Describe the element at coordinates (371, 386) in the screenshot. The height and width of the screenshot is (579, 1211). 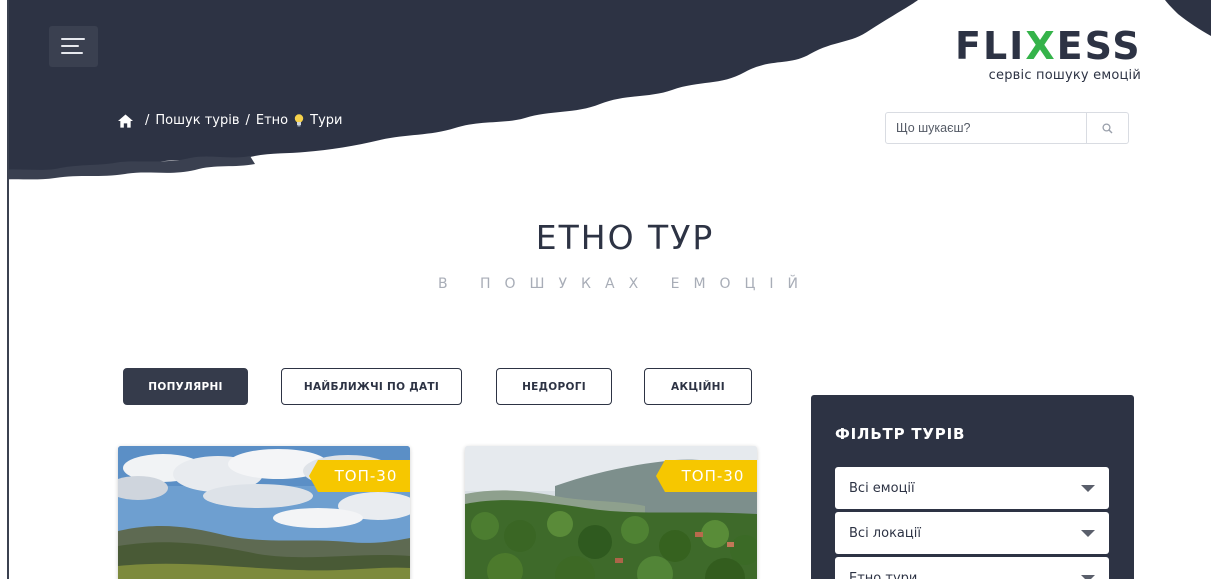
I see `tab-nearest-date: НАЙБЛИЖЧІ ПО ДАТІ` at that location.